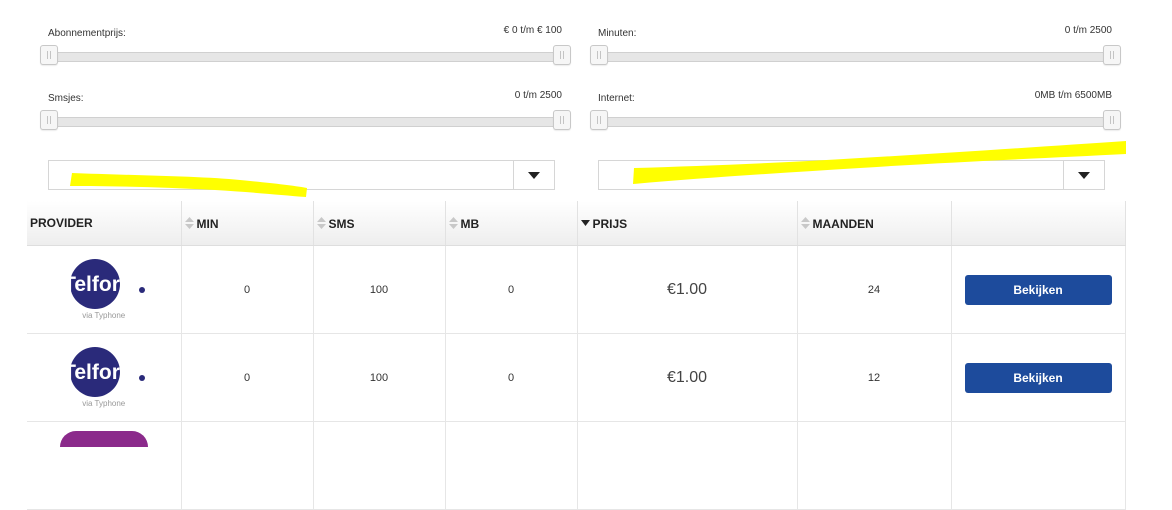 The width and height of the screenshot is (1172, 510). What do you see at coordinates (879, 162) in the screenshot?
I see `right-highlight-stroke` at bounding box center [879, 162].